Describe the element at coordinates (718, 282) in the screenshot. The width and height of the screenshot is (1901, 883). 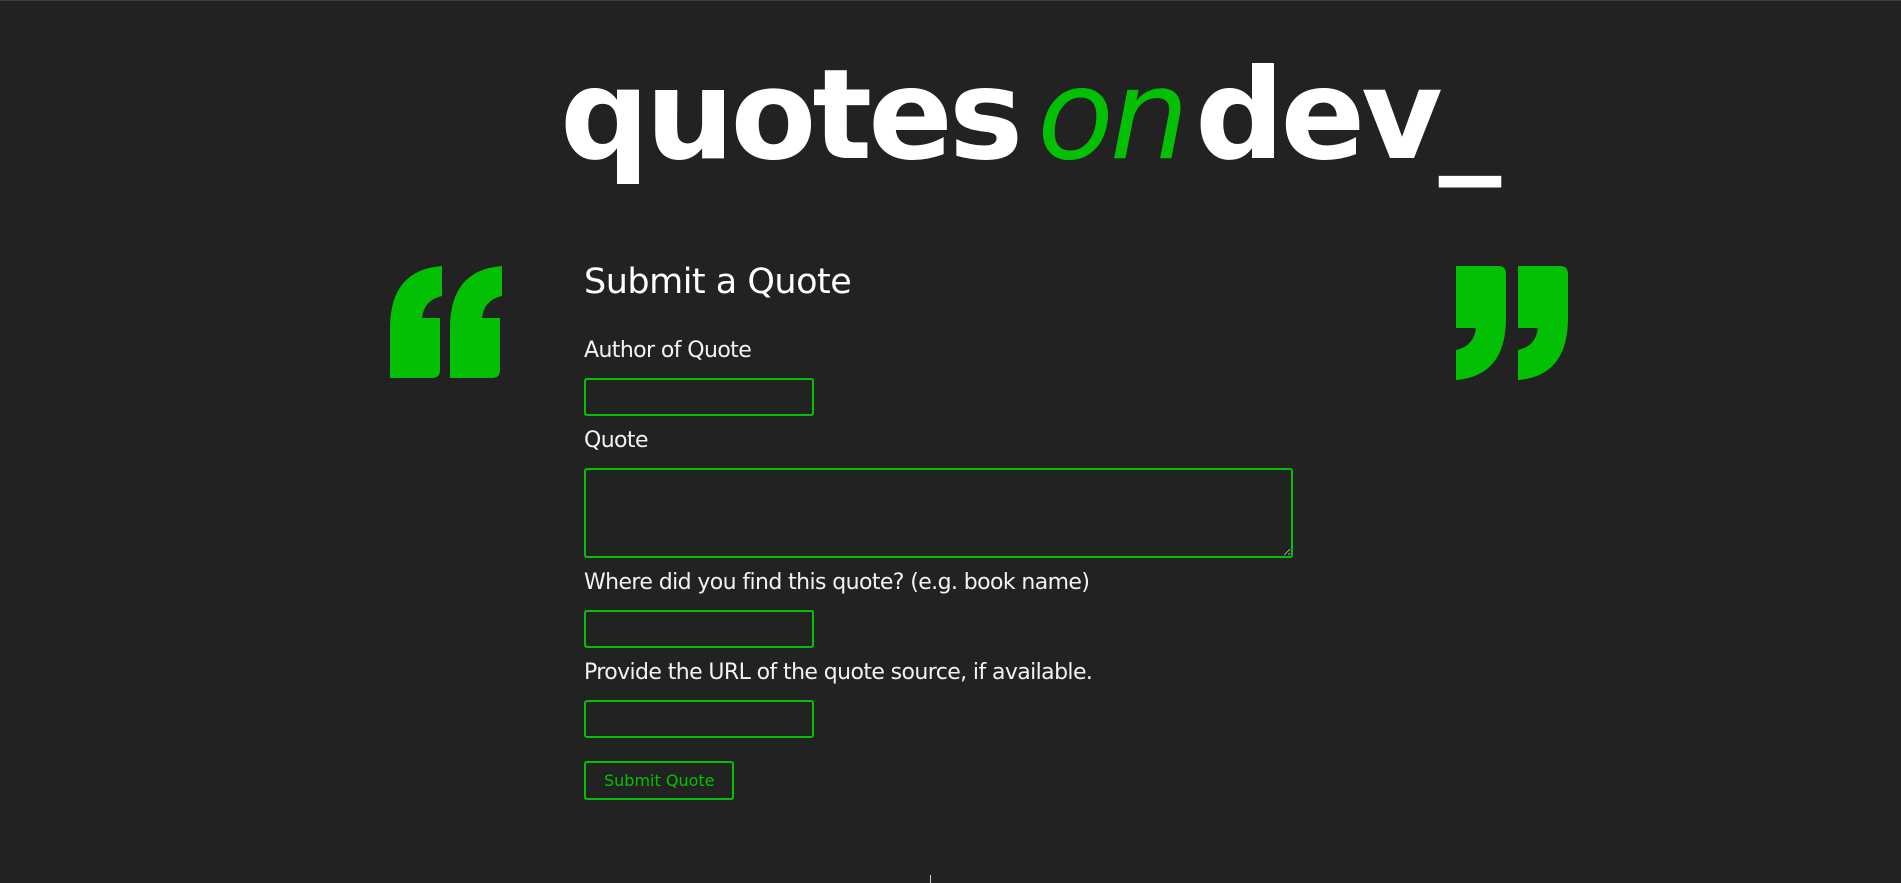
I see `form-title: Submit a Quote` at that location.